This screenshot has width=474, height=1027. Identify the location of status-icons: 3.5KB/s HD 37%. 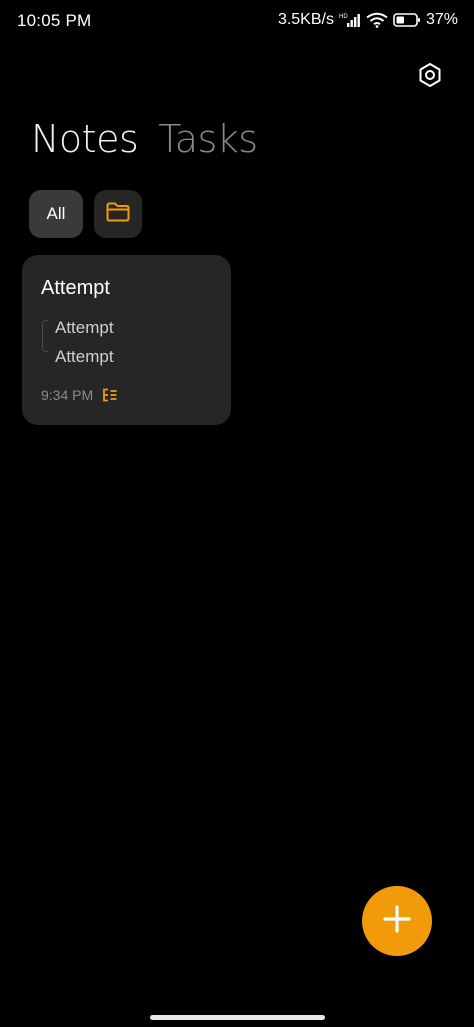
(368, 20).